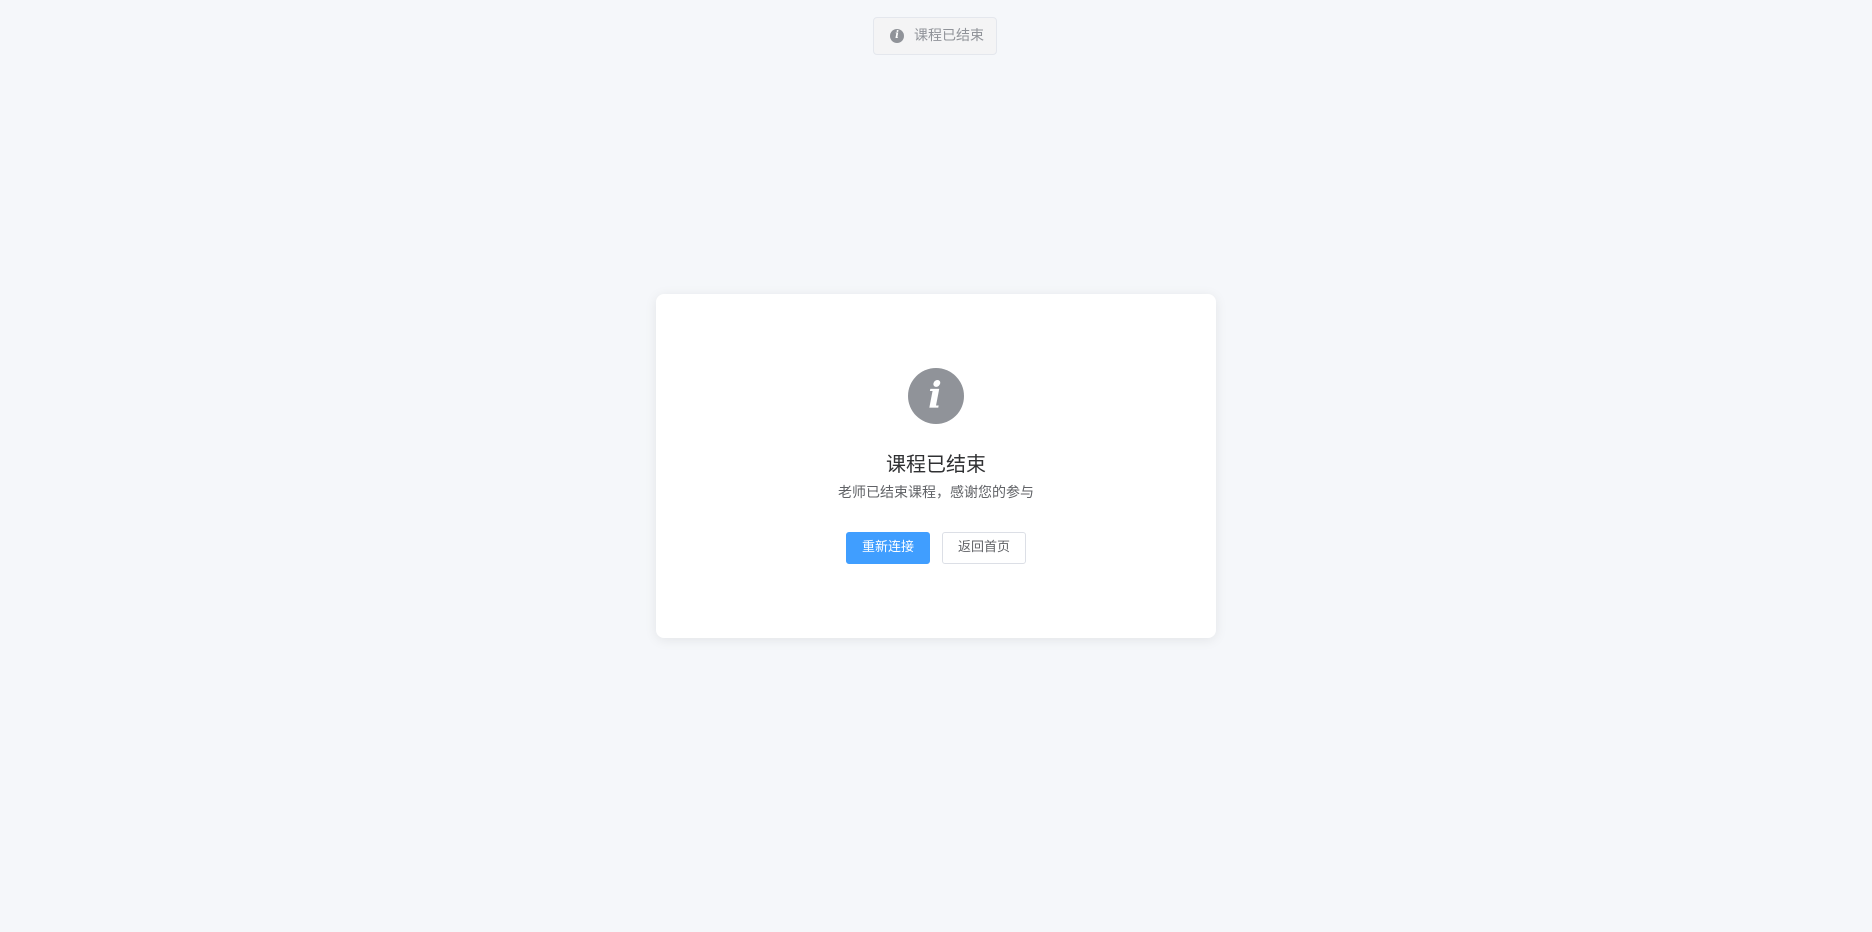 This screenshot has height=932, width=1872. I want to click on reconnect-button: 重新连接, so click(887, 548).